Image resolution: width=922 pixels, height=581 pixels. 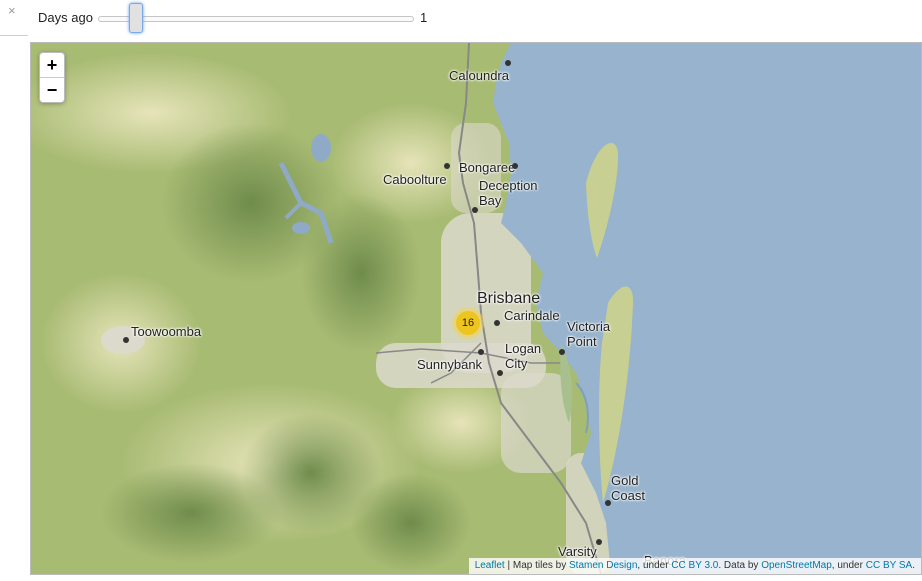 I want to click on place-label-caboolture: Caboolture, so click(x=415, y=179).